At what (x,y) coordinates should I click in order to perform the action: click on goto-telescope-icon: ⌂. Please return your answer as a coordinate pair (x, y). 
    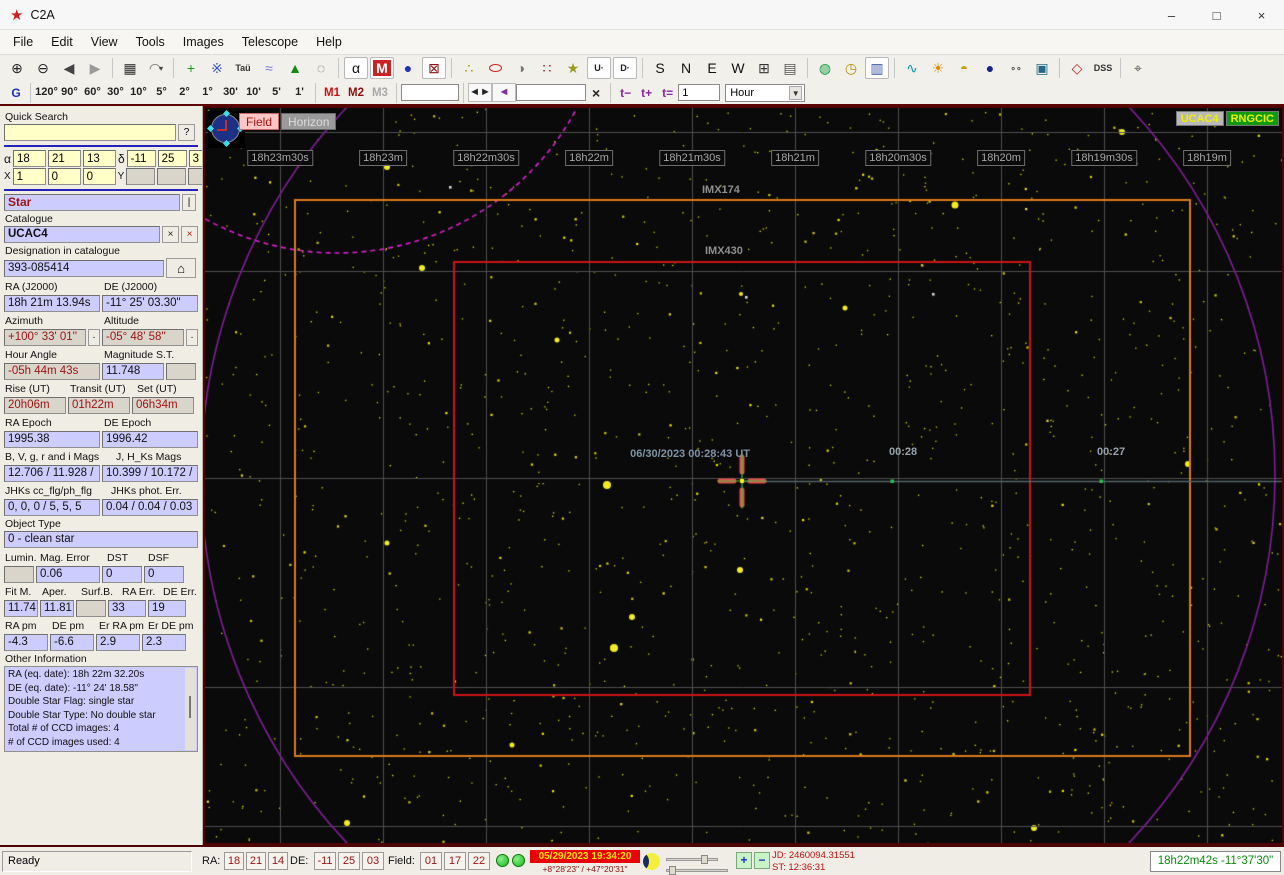
    Looking at the image, I should click on (181, 268).